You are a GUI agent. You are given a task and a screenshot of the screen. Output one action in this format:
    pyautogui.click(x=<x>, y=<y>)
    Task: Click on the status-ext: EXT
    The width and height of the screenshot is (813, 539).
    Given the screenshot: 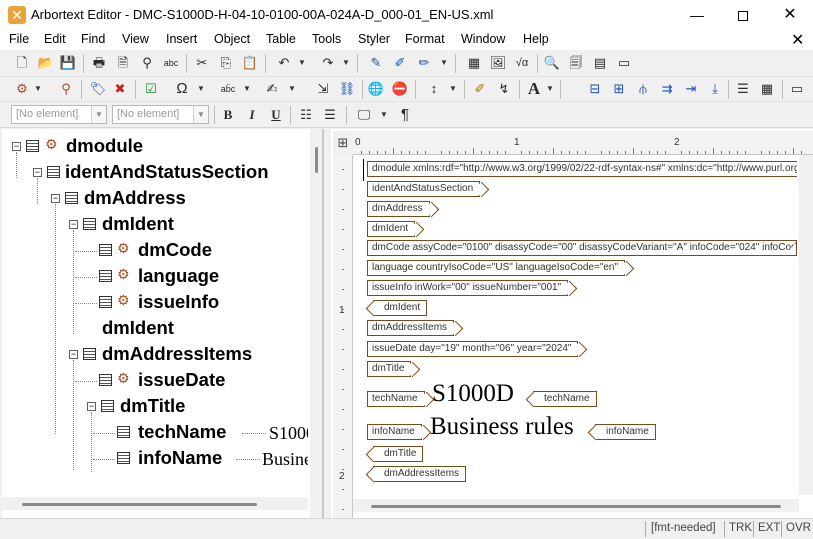 What is the action you would take?
    pyautogui.click(x=769, y=528)
    